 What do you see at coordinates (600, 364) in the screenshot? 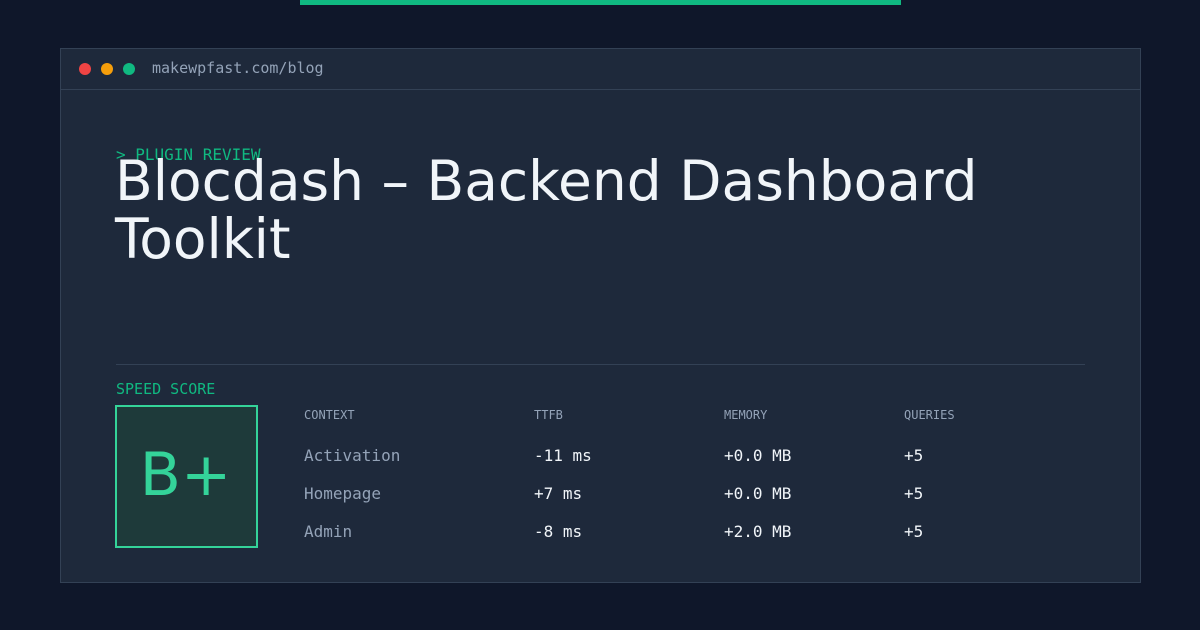
I see `section-divider` at bounding box center [600, 364].